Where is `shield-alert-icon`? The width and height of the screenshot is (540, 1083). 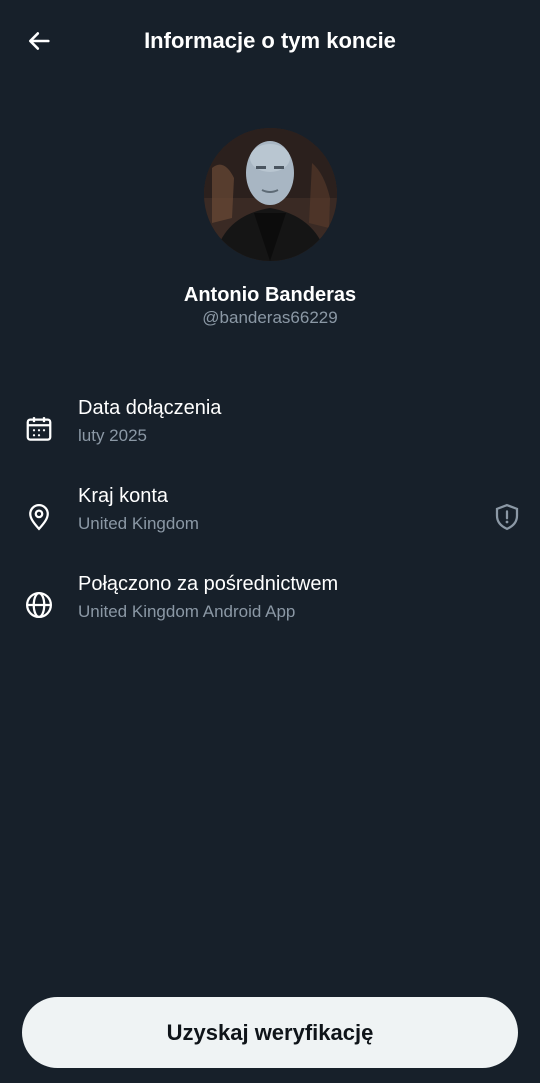
shield-alert-icon is located at coordinates (507, 517).